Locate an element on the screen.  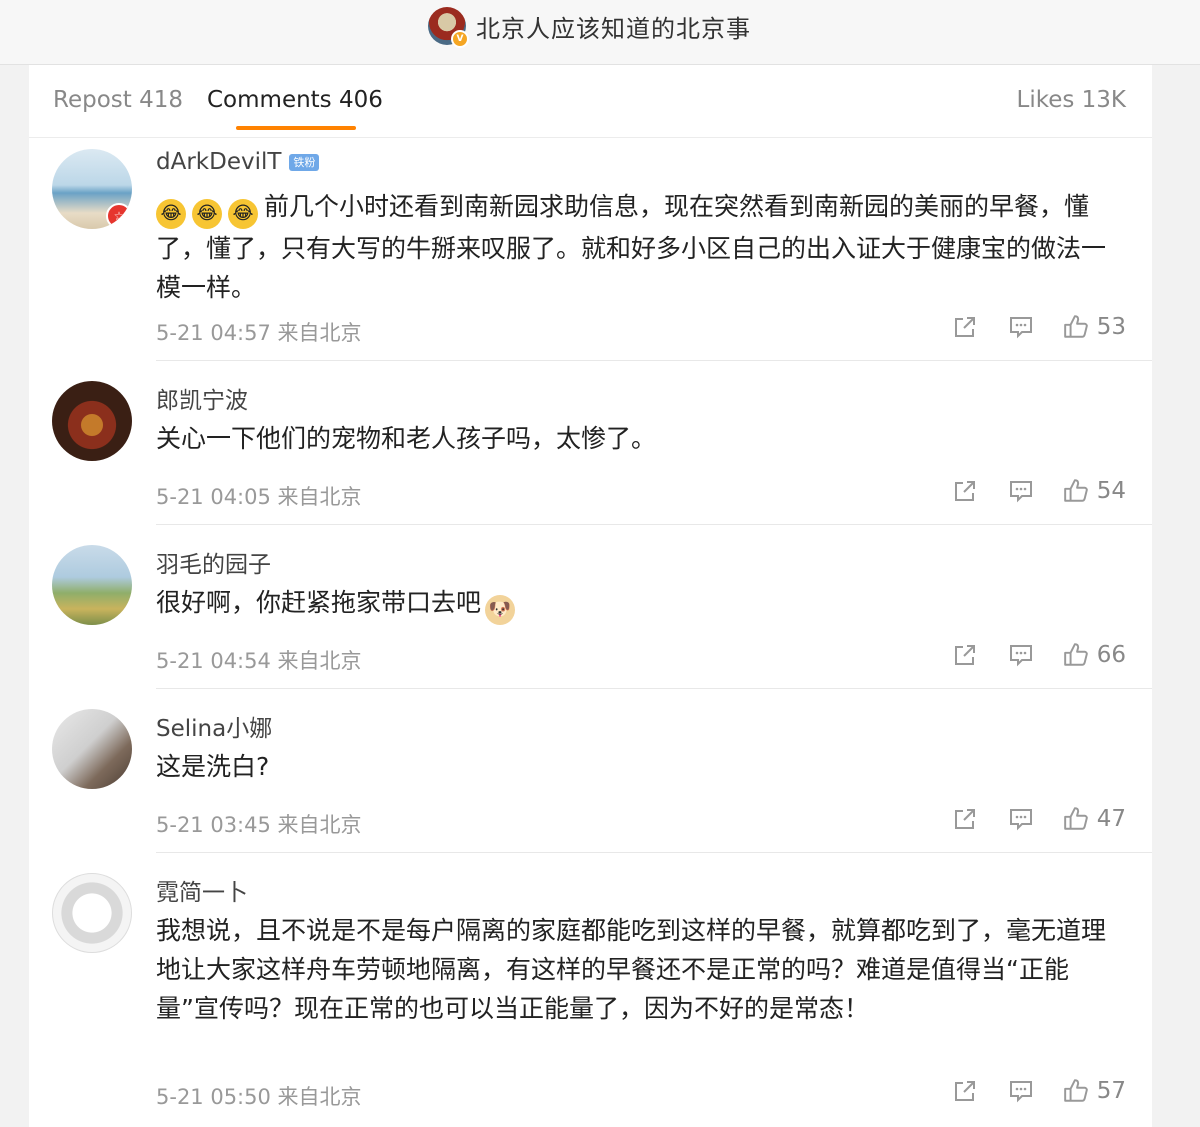
comment-time: 5-21 04:54 来自北京 is located at coordinates (259, 661).